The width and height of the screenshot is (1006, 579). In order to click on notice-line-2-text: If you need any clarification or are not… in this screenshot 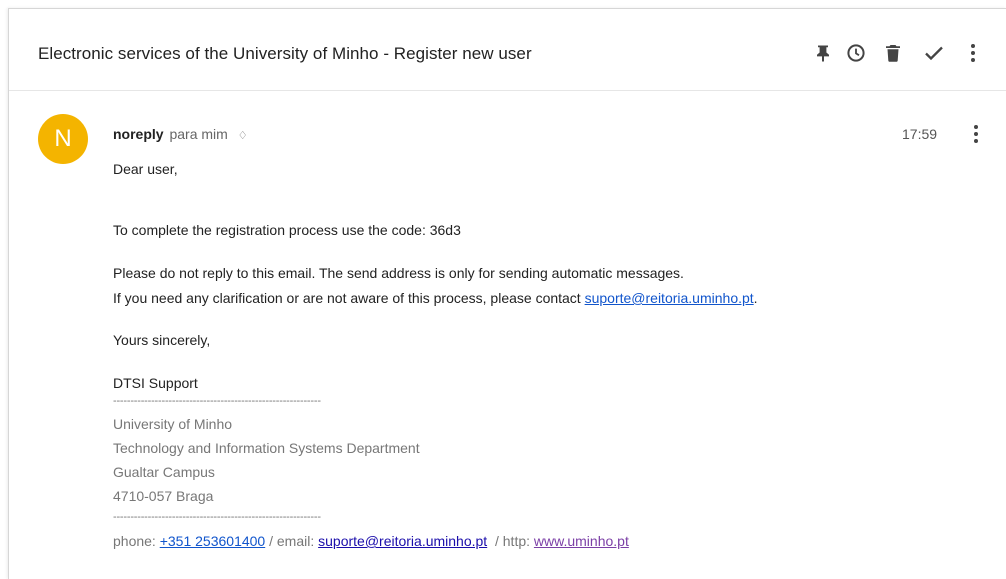, I will do `click(349, 298)`.